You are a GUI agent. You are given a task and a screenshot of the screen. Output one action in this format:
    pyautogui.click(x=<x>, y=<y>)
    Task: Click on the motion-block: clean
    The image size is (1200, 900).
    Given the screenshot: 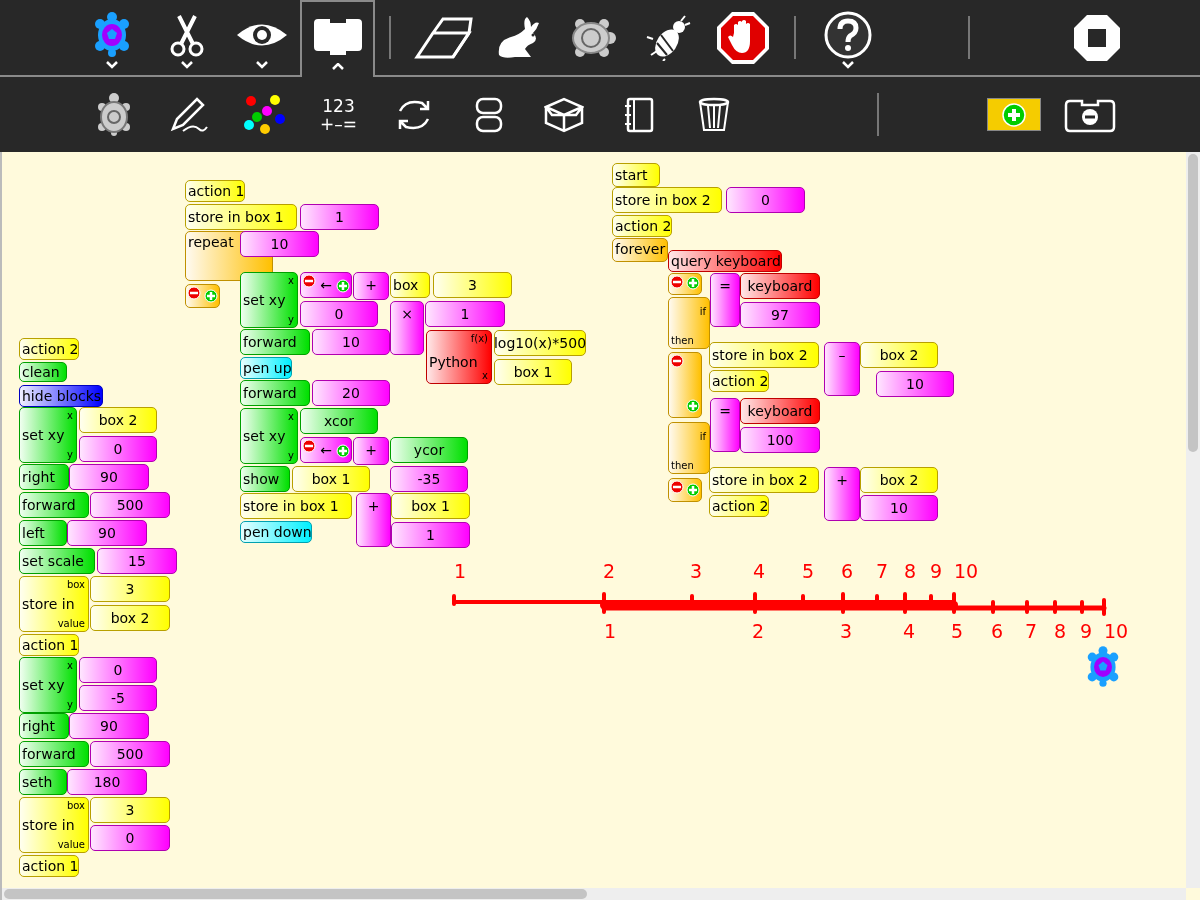 What is the action you would take?
    pyautogui.click(x=43, y=372)
    